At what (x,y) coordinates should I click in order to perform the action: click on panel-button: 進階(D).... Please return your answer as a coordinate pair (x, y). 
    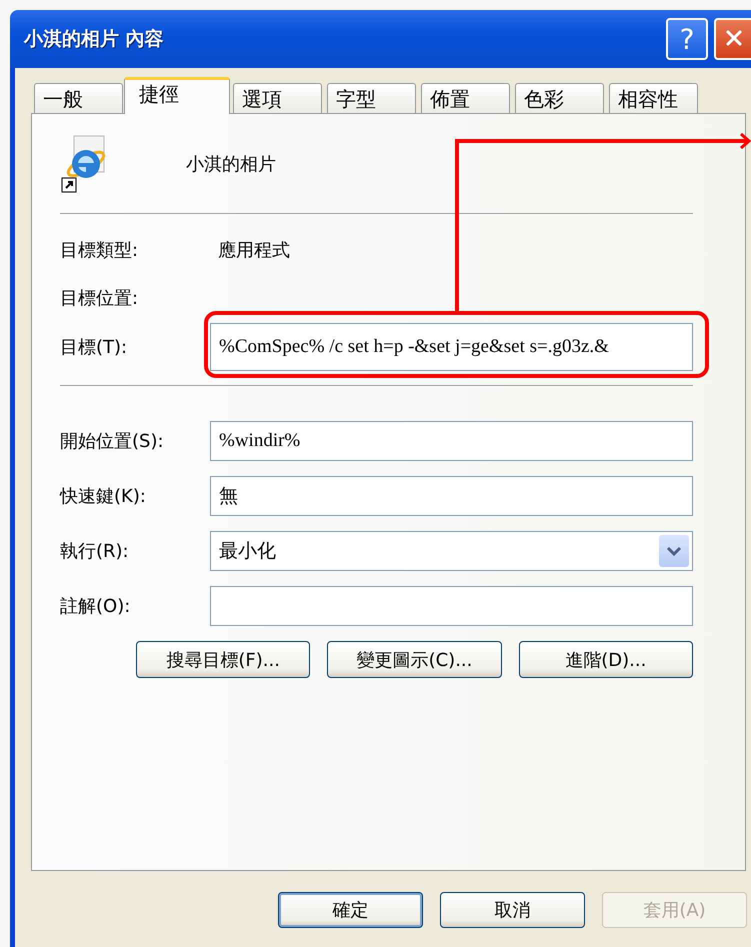
    Looking at the image, I should click on (605, 659).